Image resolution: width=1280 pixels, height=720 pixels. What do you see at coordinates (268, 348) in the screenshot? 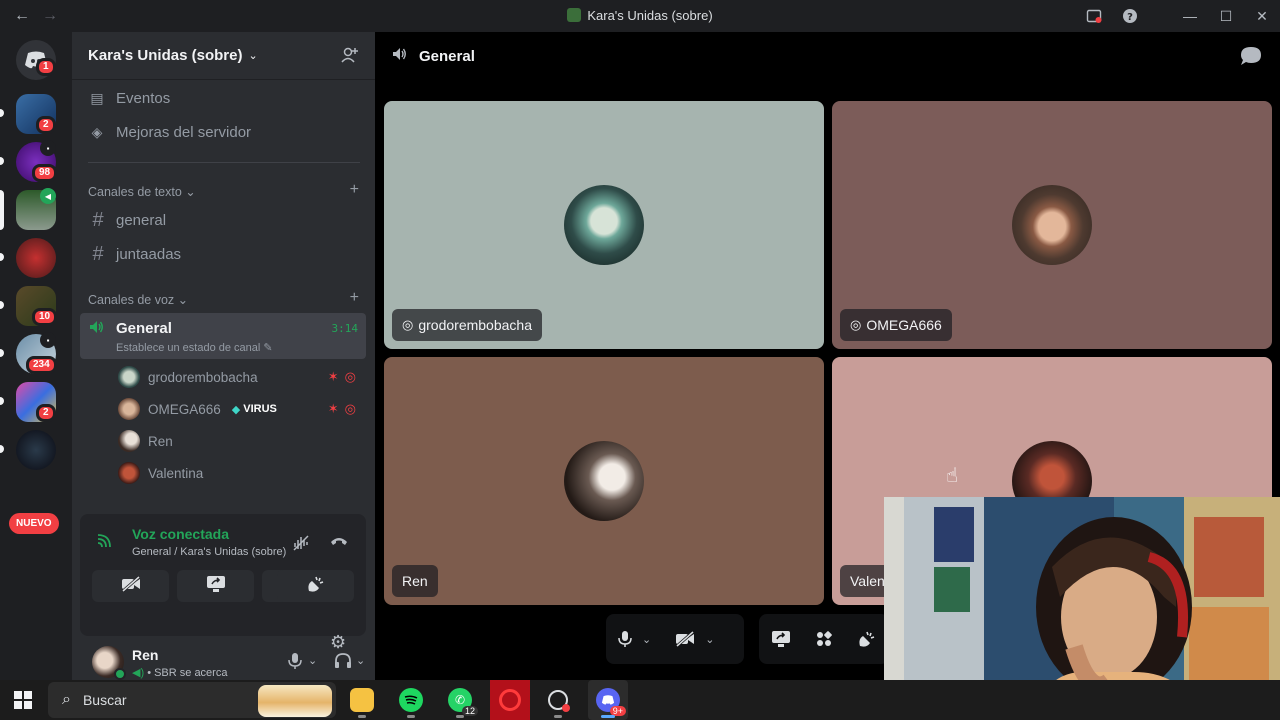
I see `pencil-icon: ✎` at bounding box center [268, 348].